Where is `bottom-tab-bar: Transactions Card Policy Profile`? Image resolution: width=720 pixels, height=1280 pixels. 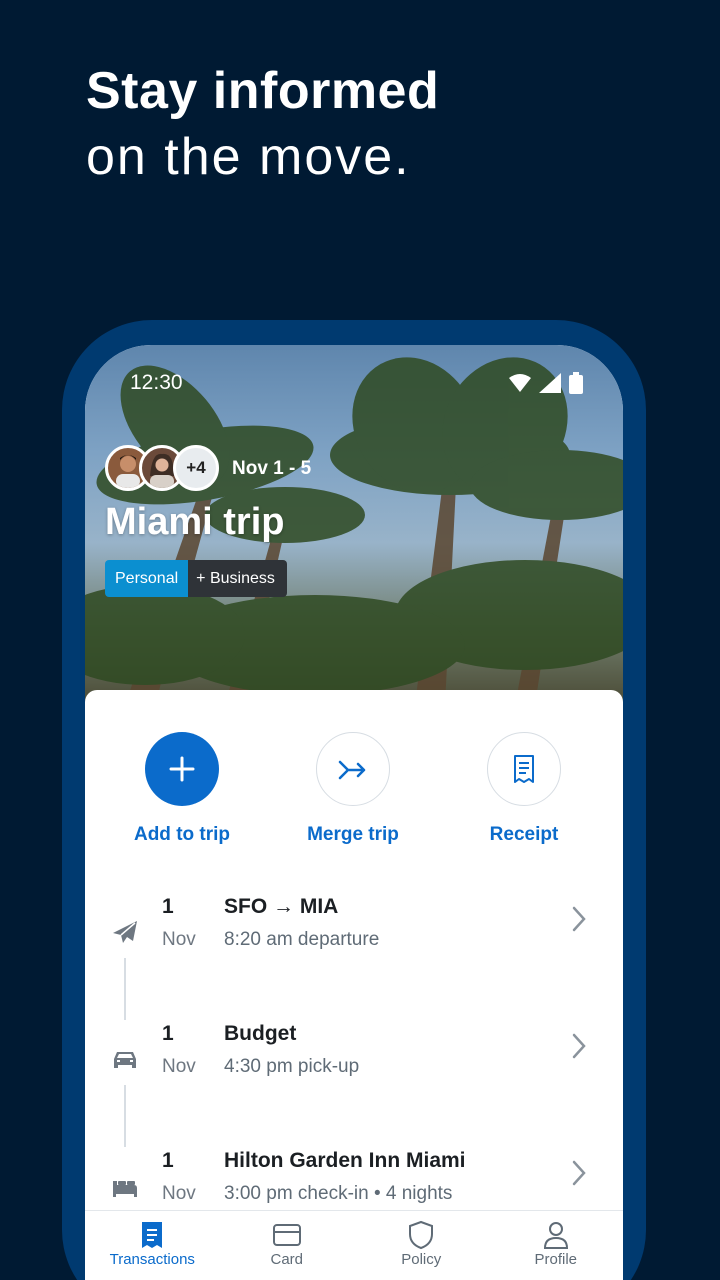 bottom-tab-bar: Transactions Card Policy Profile is located at coordinates (354, 1245).